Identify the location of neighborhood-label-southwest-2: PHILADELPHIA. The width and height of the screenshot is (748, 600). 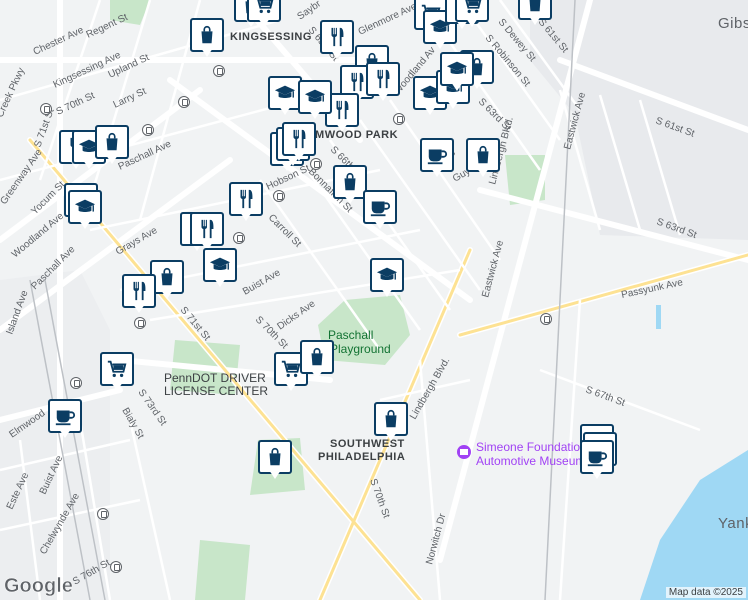
(361, 457).